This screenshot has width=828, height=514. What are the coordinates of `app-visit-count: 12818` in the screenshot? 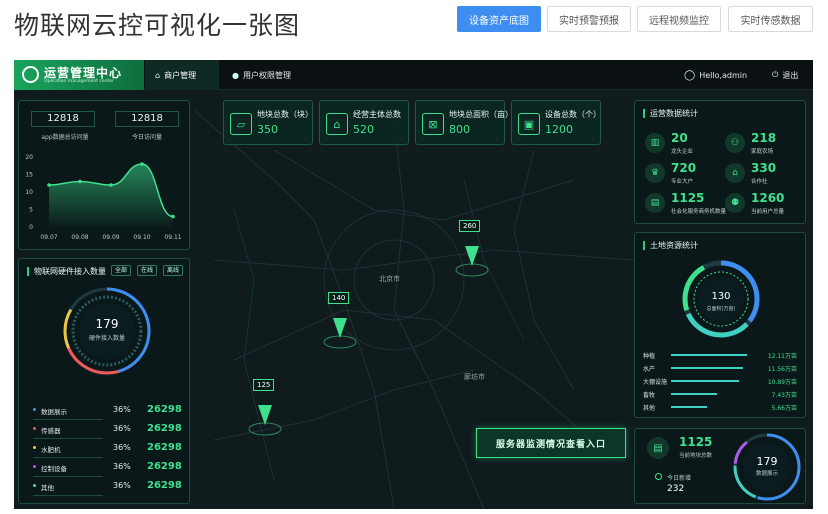 It's located at (63, 119).